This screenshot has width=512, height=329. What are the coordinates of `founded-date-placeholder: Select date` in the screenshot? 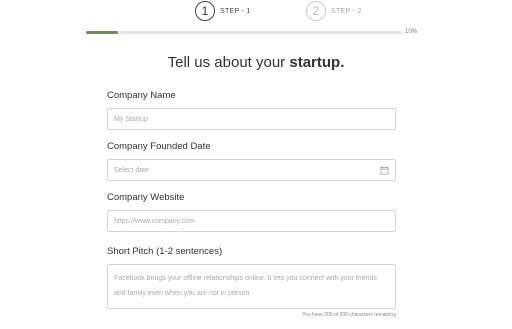 It's located at (132, 170).